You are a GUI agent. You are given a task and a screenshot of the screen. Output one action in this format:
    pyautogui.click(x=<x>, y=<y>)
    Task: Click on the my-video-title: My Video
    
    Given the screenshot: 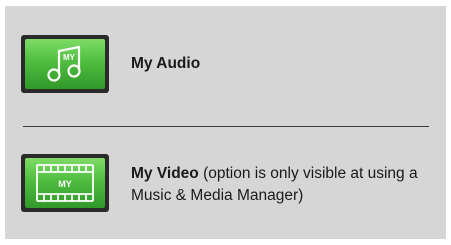 What is the action you would take?
    pyautogui.click(x=165, y=173)
    